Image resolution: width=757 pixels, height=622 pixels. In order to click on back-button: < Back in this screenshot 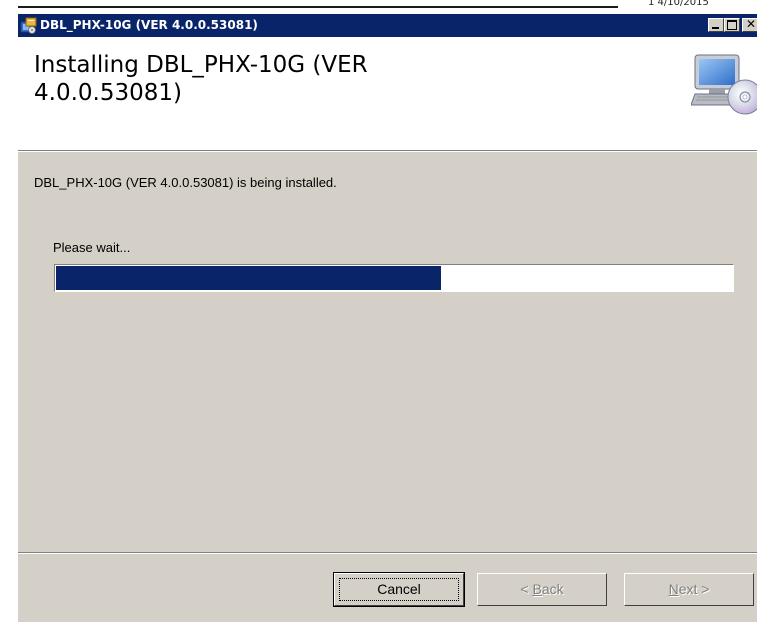, I will do `click(542, 589)`.